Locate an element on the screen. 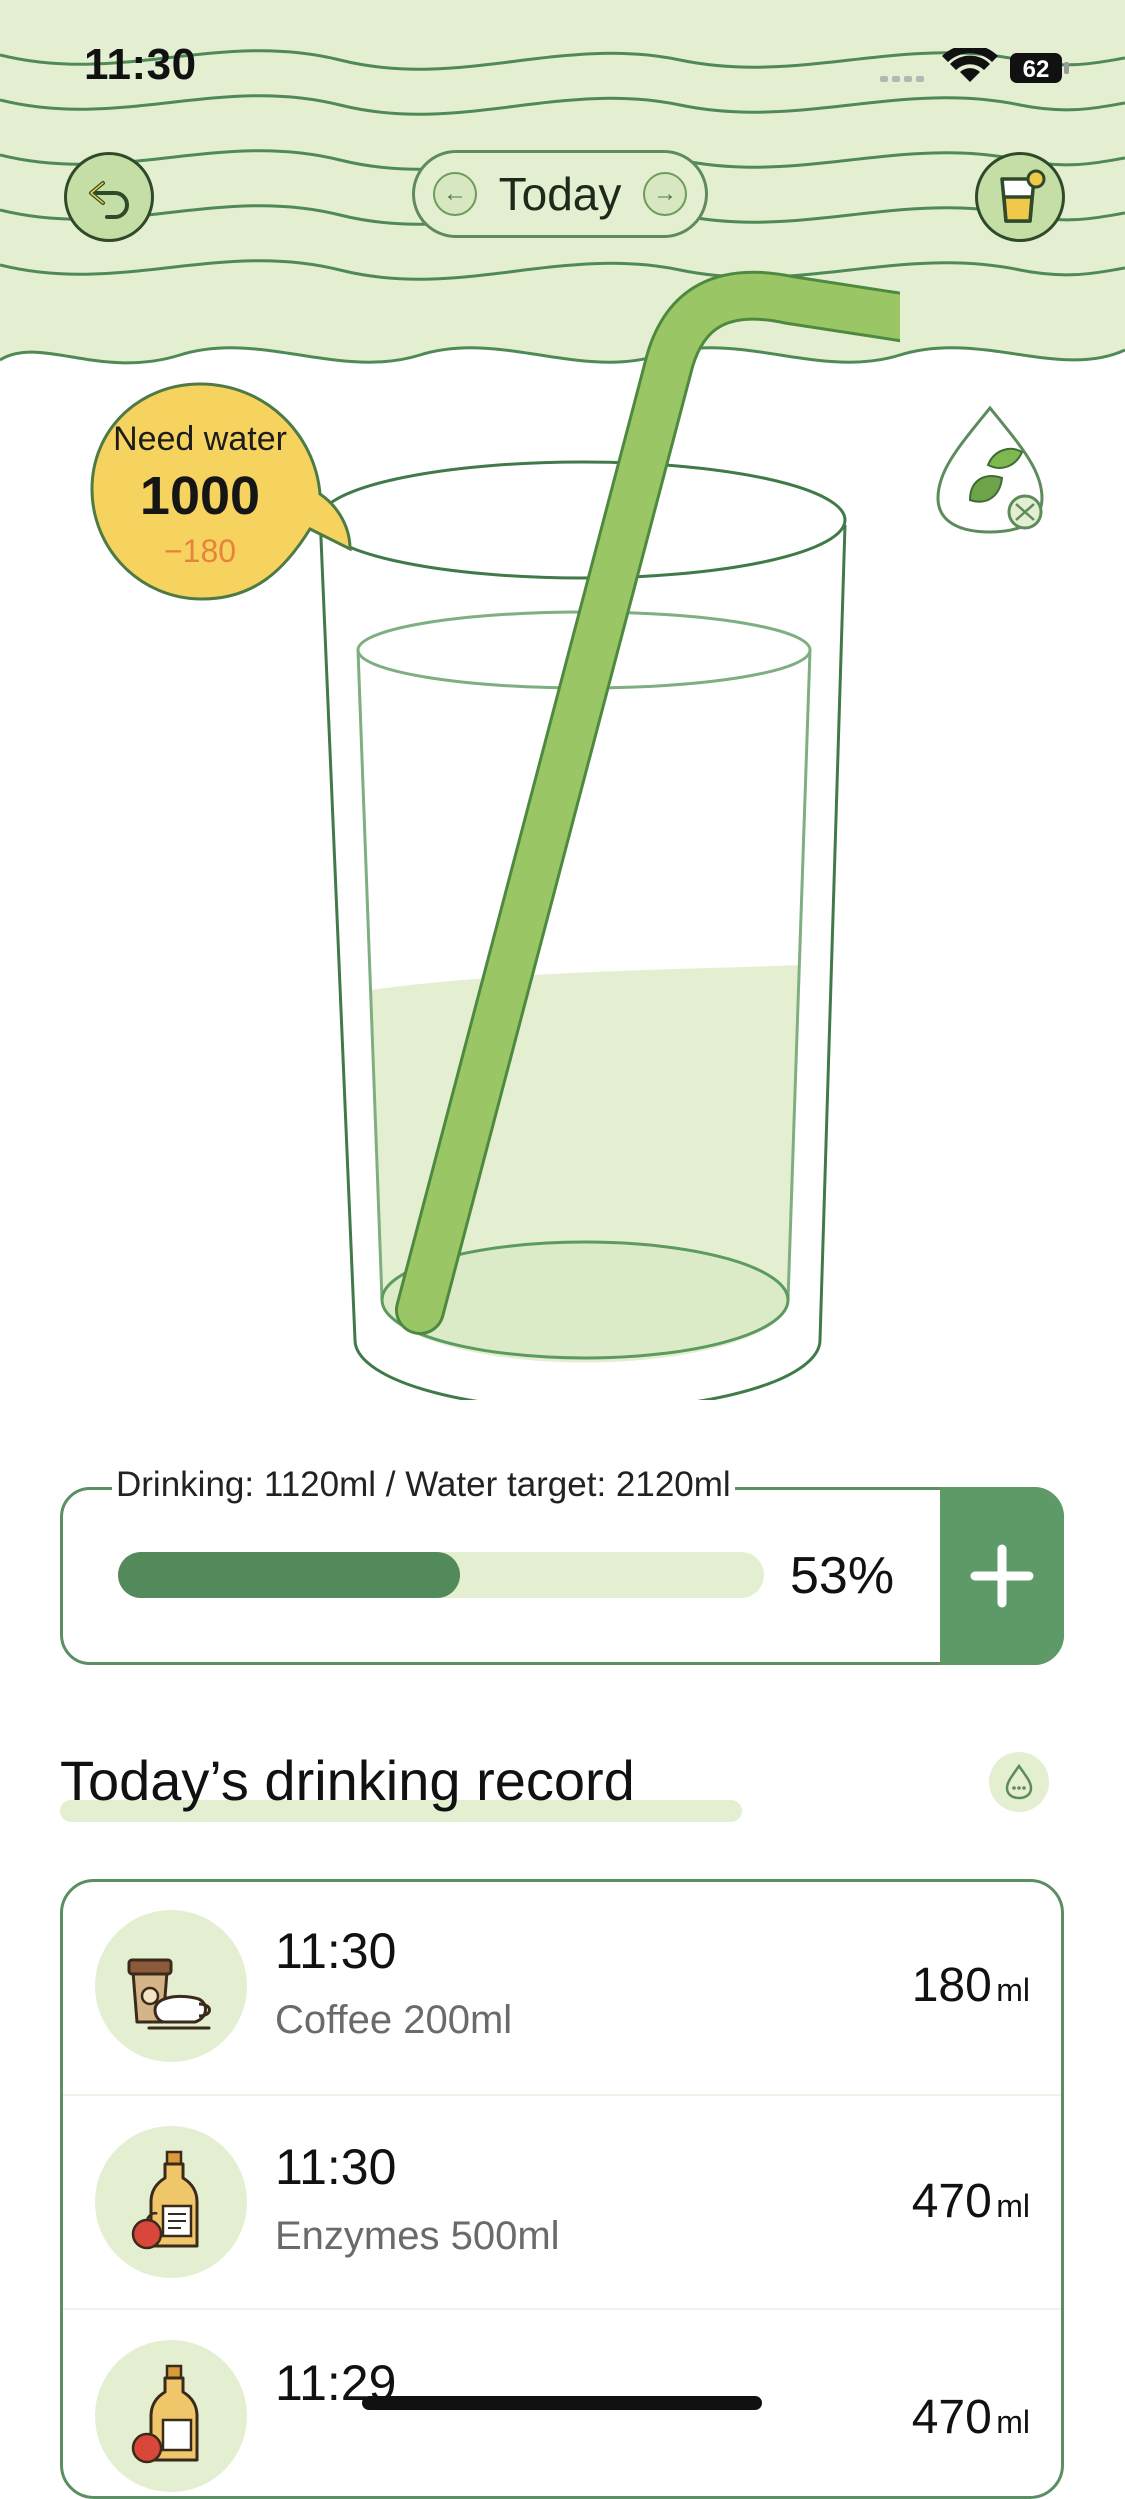  back-button is located at coordinates (109, 197).